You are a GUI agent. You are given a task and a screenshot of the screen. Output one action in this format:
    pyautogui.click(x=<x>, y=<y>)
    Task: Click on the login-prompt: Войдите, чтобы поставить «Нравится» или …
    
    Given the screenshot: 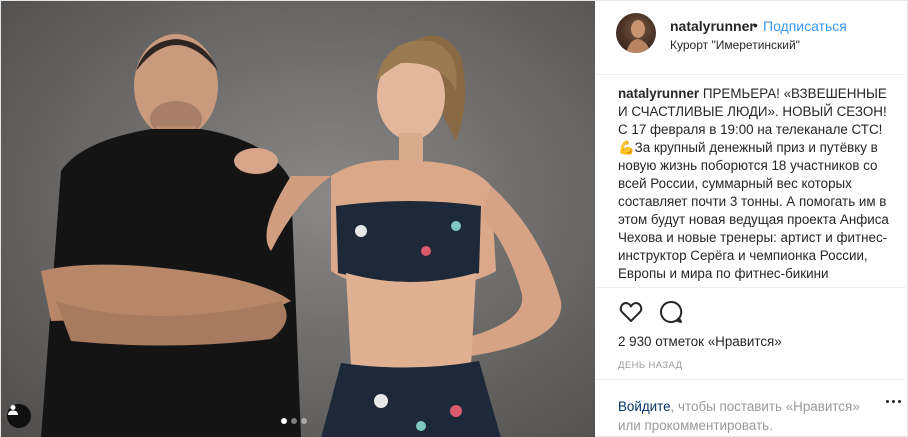 What is the action you would take?
    pyautogui.click(x=752, y=408)
    